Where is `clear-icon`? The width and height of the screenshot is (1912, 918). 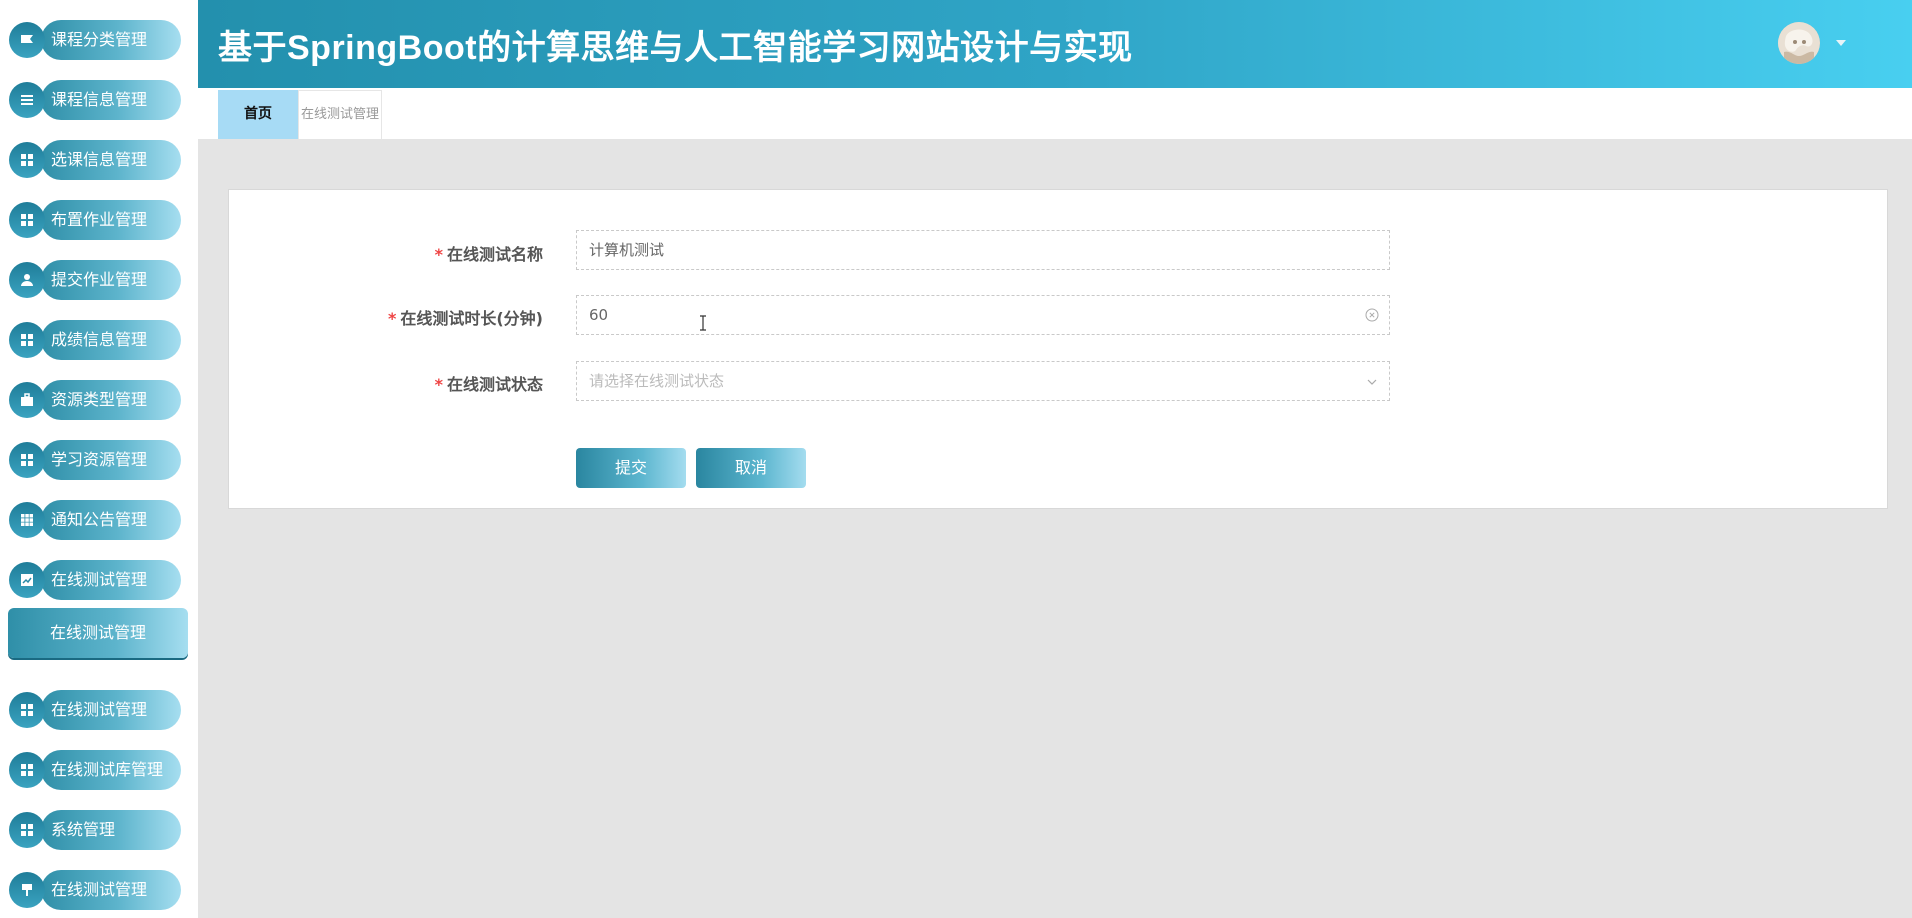
clear-icon is located at coordinates (1372, 315).